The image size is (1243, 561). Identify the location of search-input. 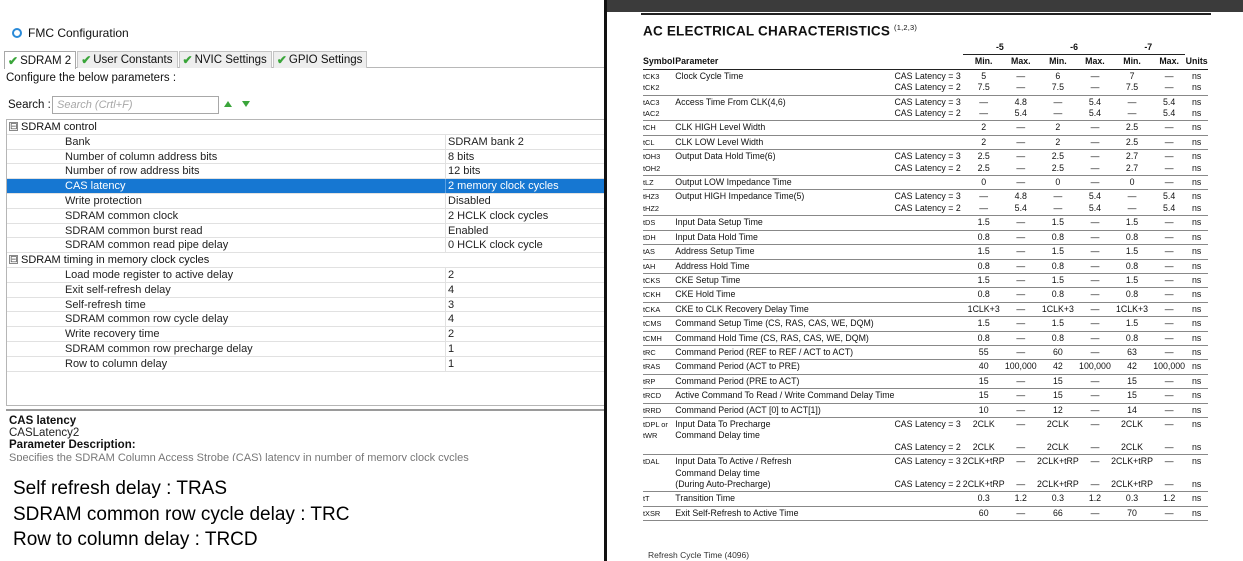
(135, 105).